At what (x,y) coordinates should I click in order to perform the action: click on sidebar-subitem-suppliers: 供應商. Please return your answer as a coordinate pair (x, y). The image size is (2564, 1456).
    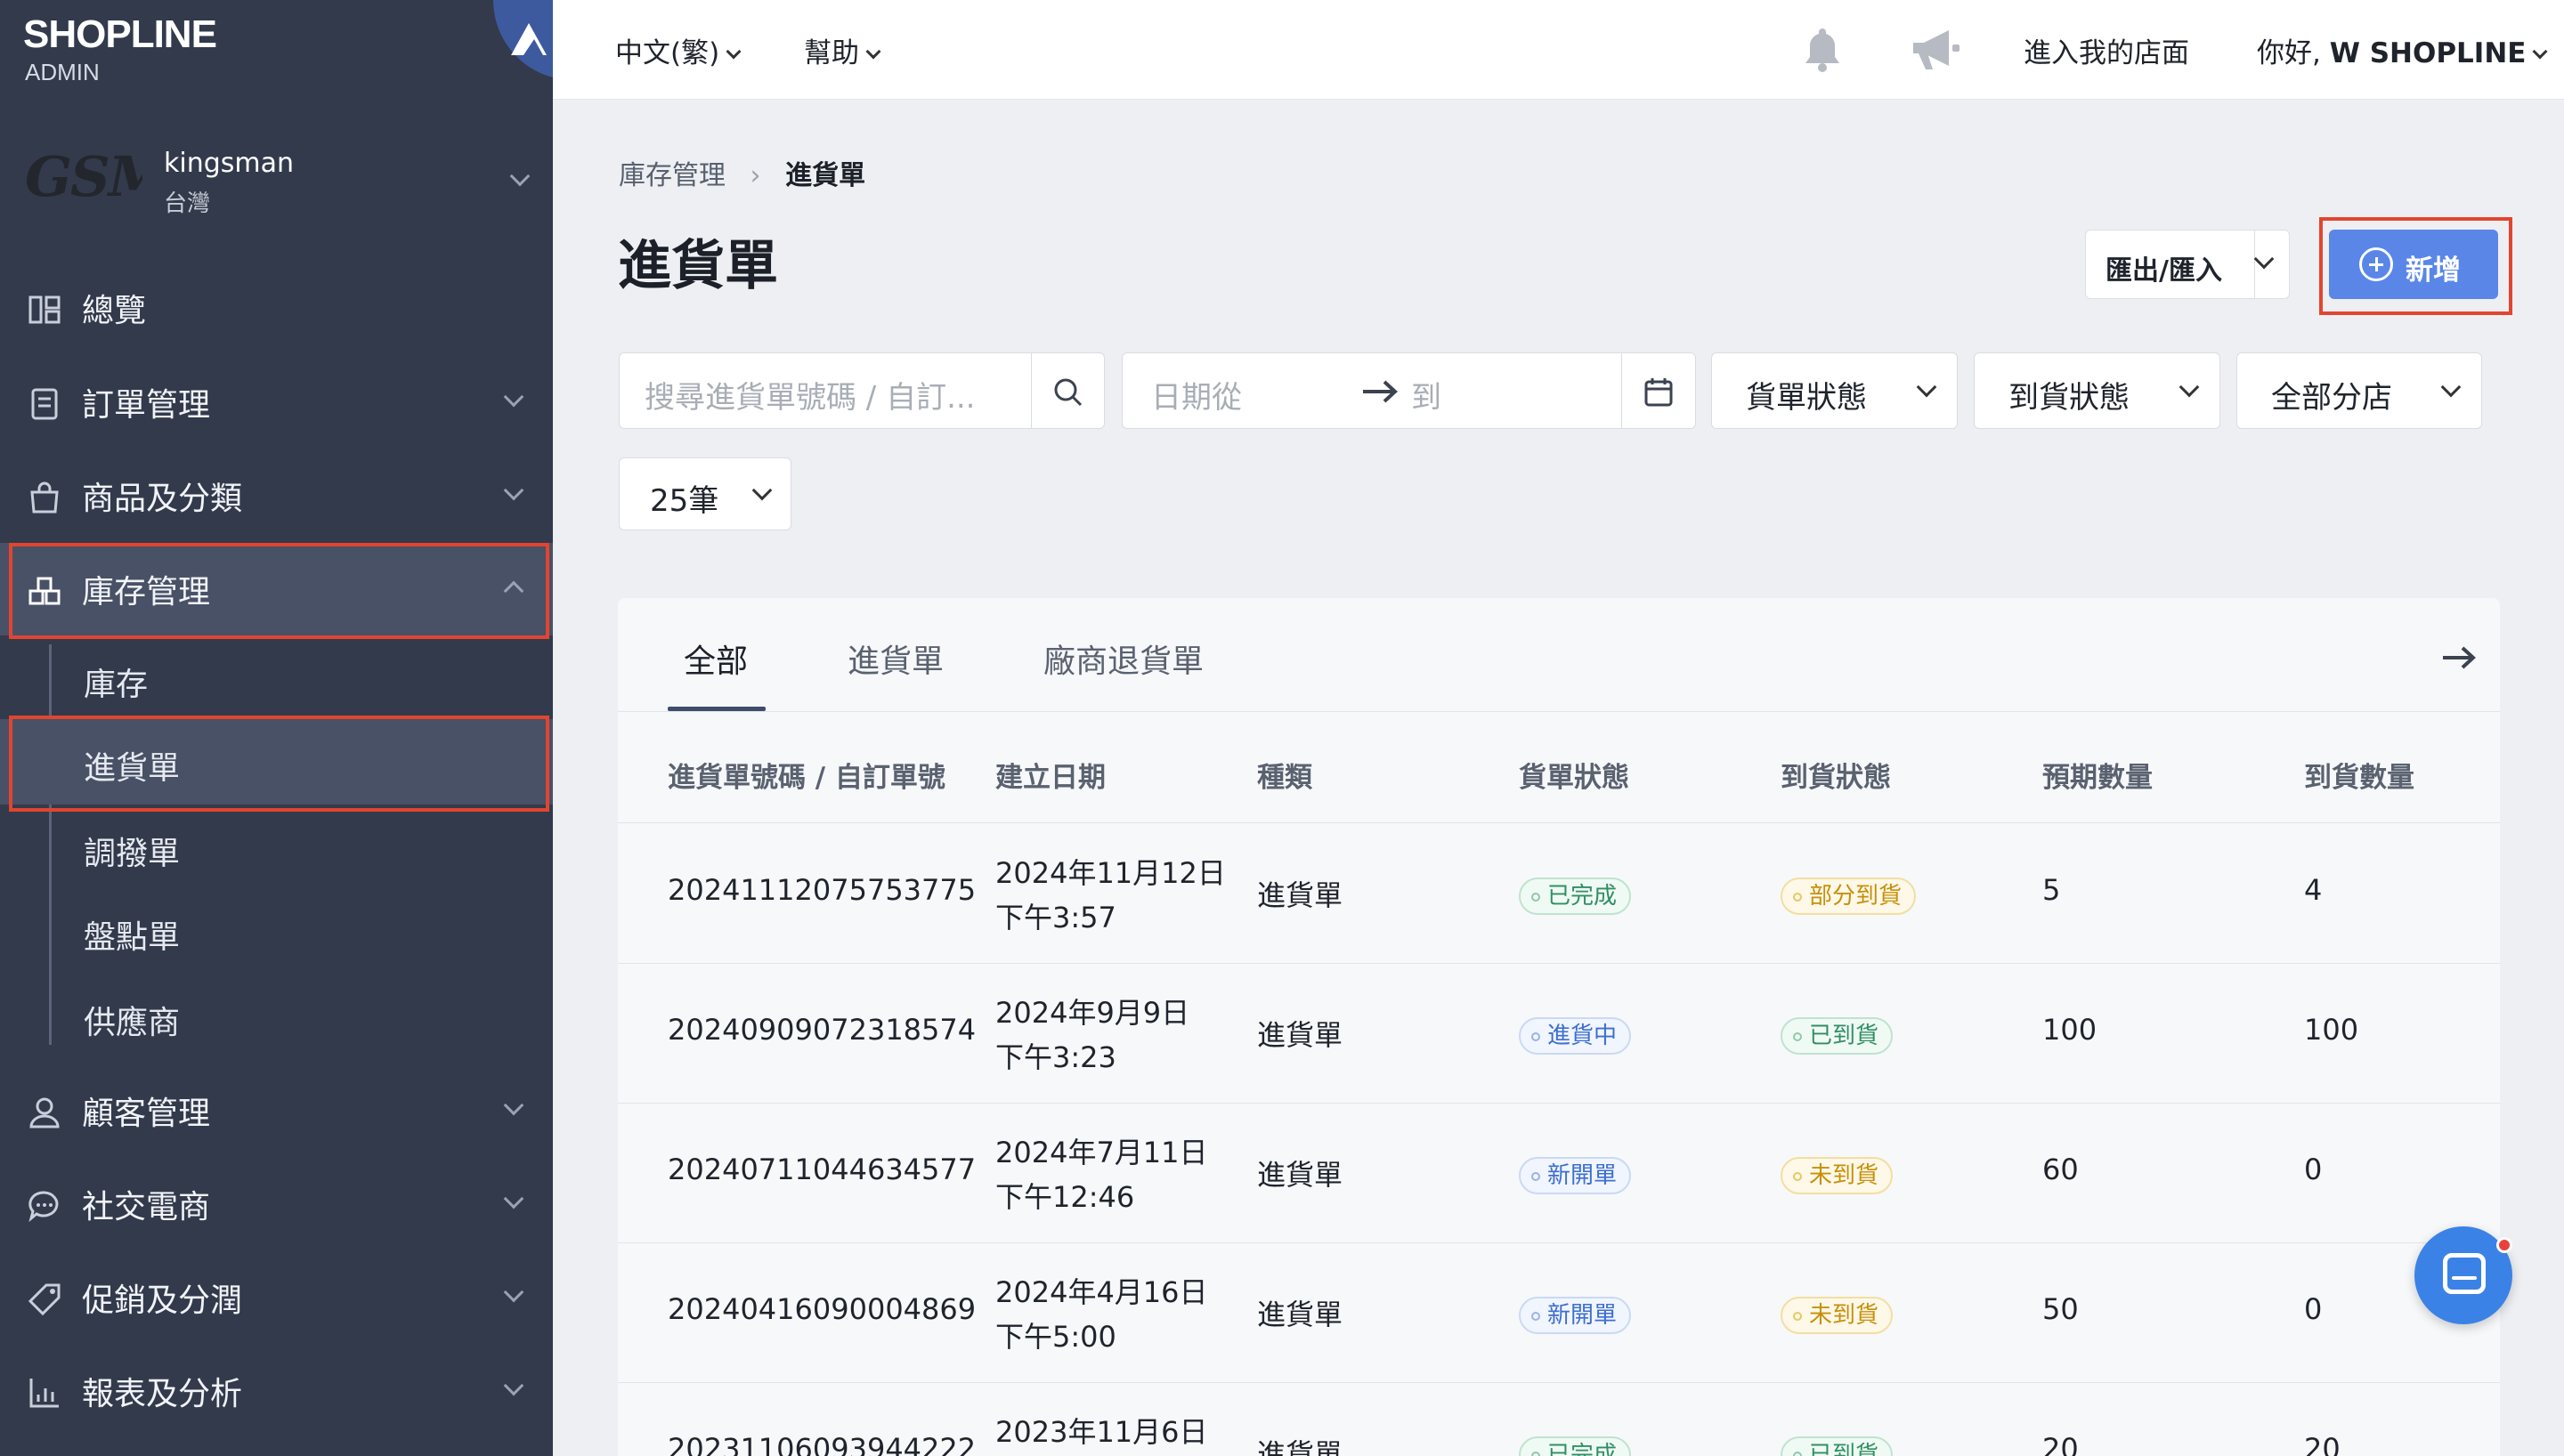
    Looking at the image, I should click on (276, 1017).